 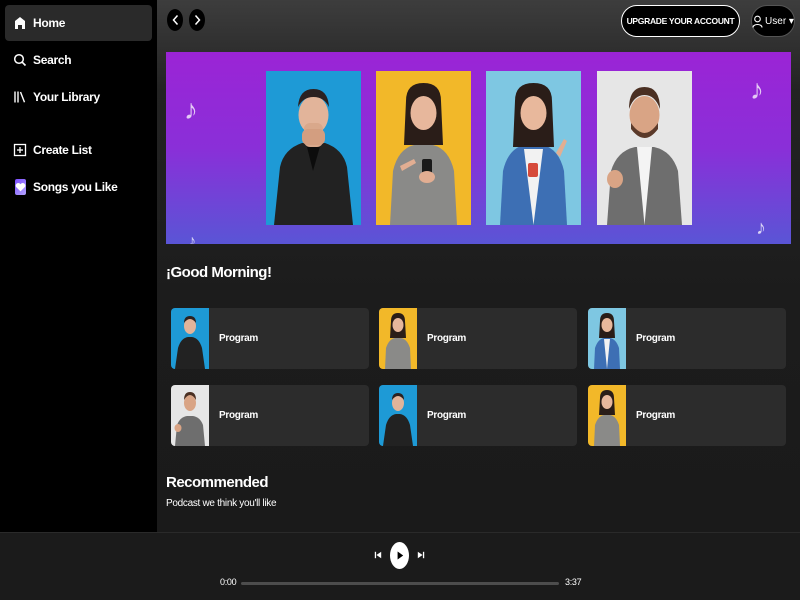 I want to click on total-time: 3:37, so click(x=573, y=582).